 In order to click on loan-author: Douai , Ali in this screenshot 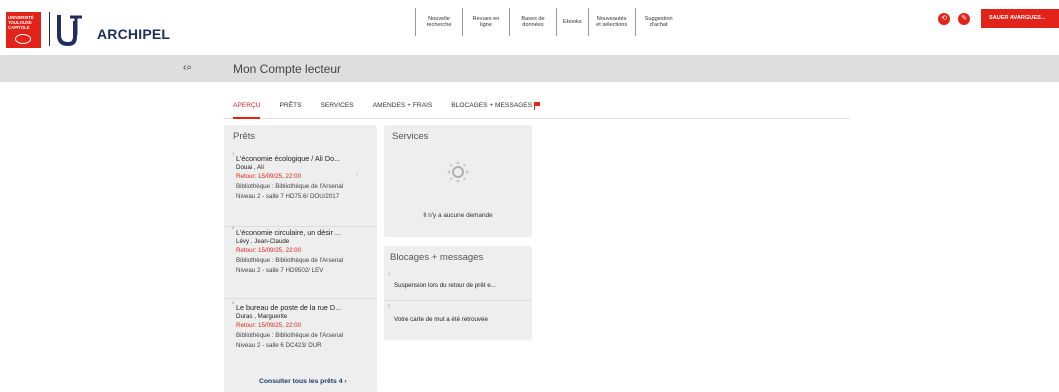, I will do `click(250, 167)`.